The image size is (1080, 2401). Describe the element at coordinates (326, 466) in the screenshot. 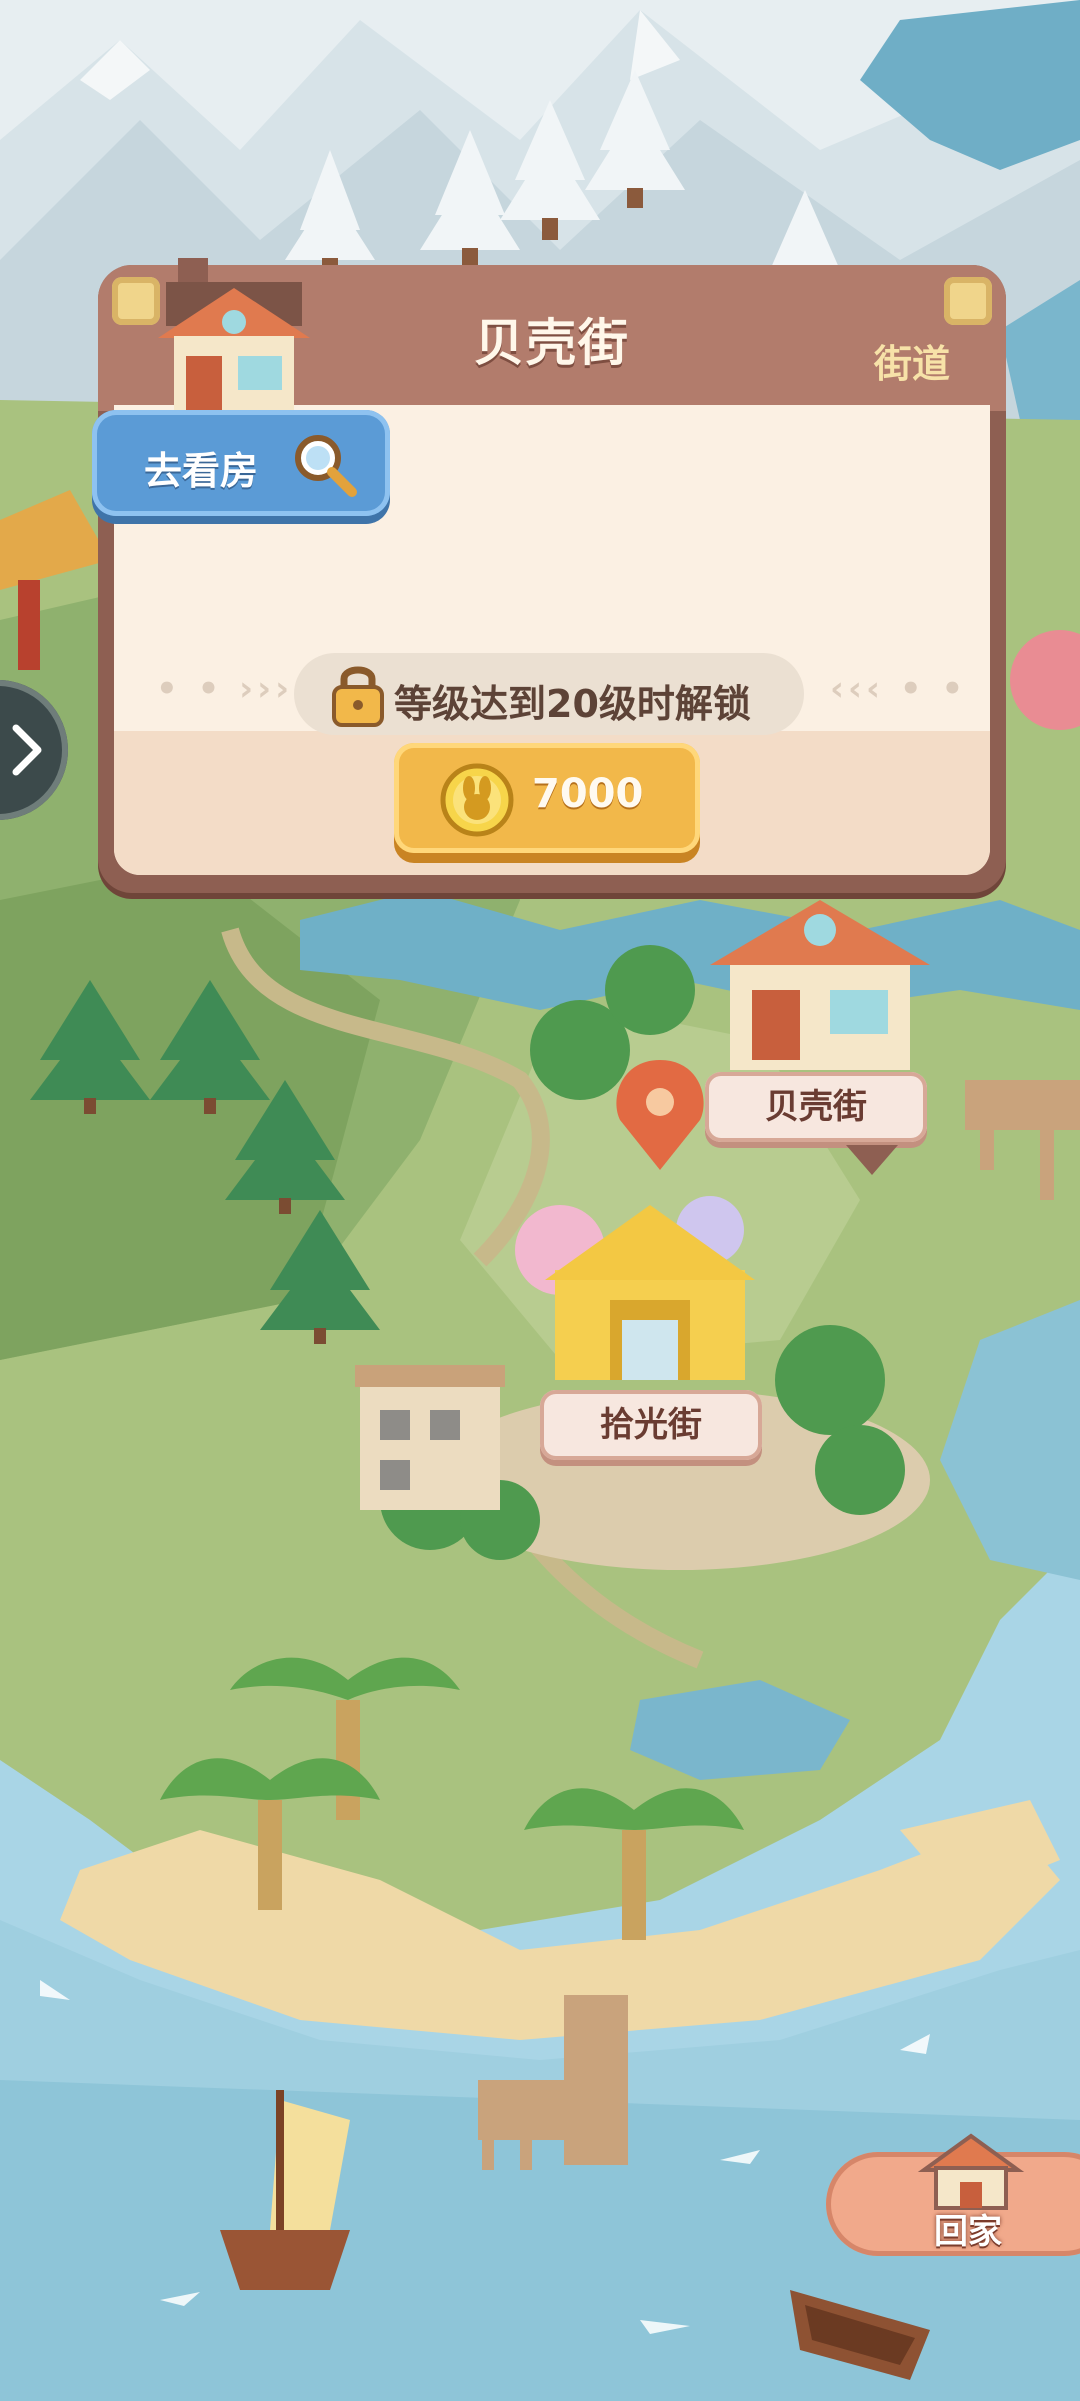

I see `search-icon` at that location.